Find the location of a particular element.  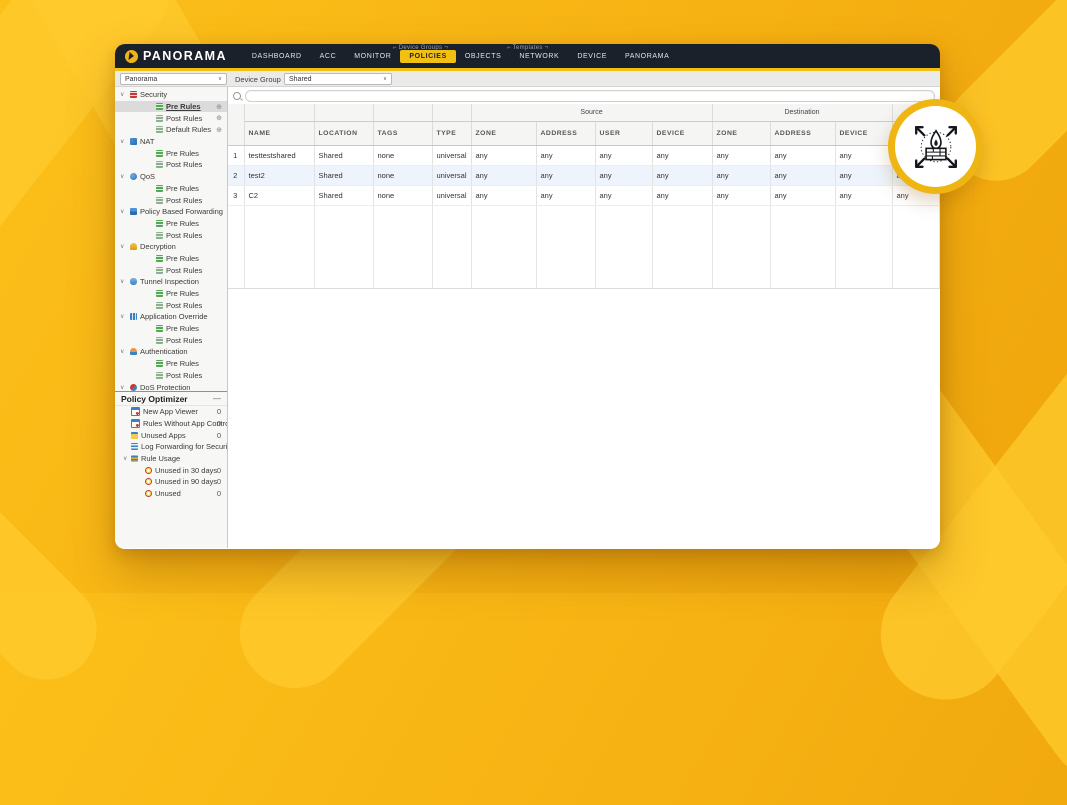

rule-name-link: testtestshared is located at coordinates (279, 155).